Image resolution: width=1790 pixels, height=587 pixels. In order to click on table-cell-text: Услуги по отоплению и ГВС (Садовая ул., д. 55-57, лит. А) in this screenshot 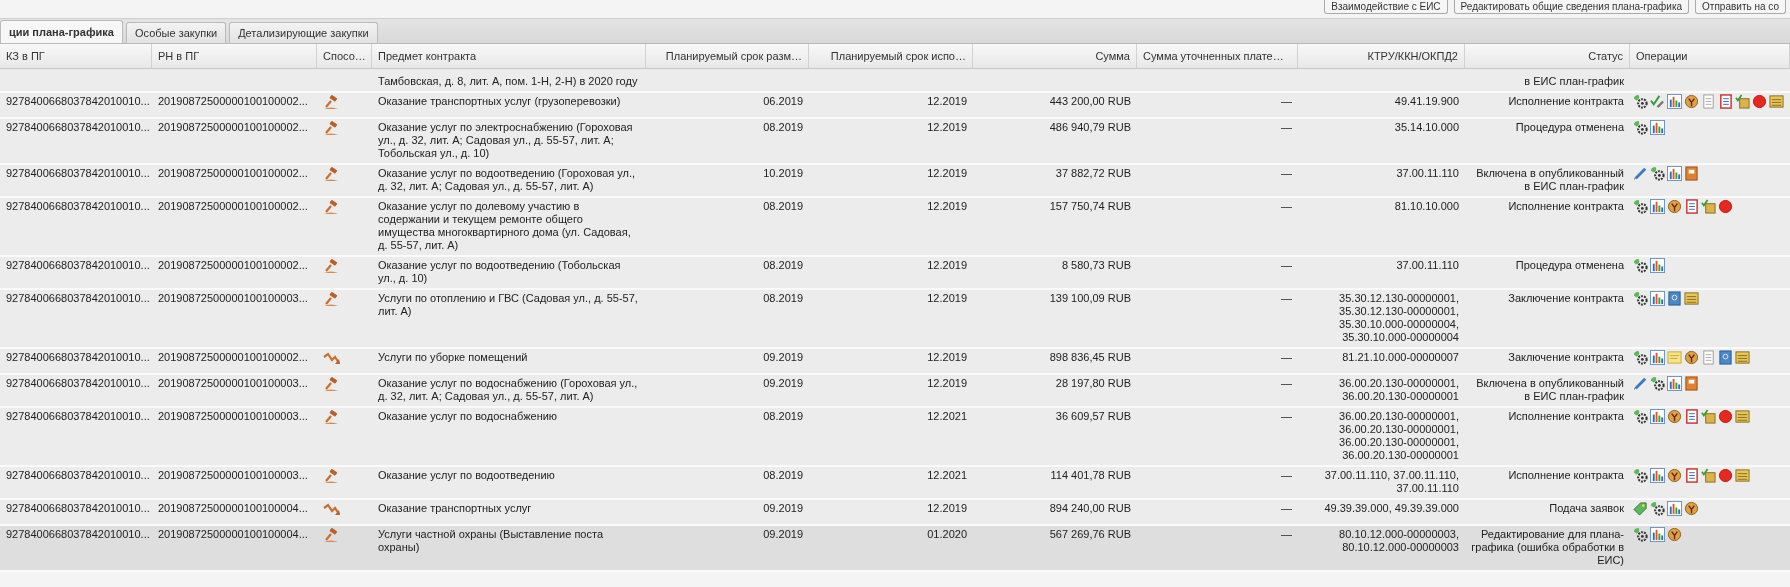, I will do `click(508, 305)`.